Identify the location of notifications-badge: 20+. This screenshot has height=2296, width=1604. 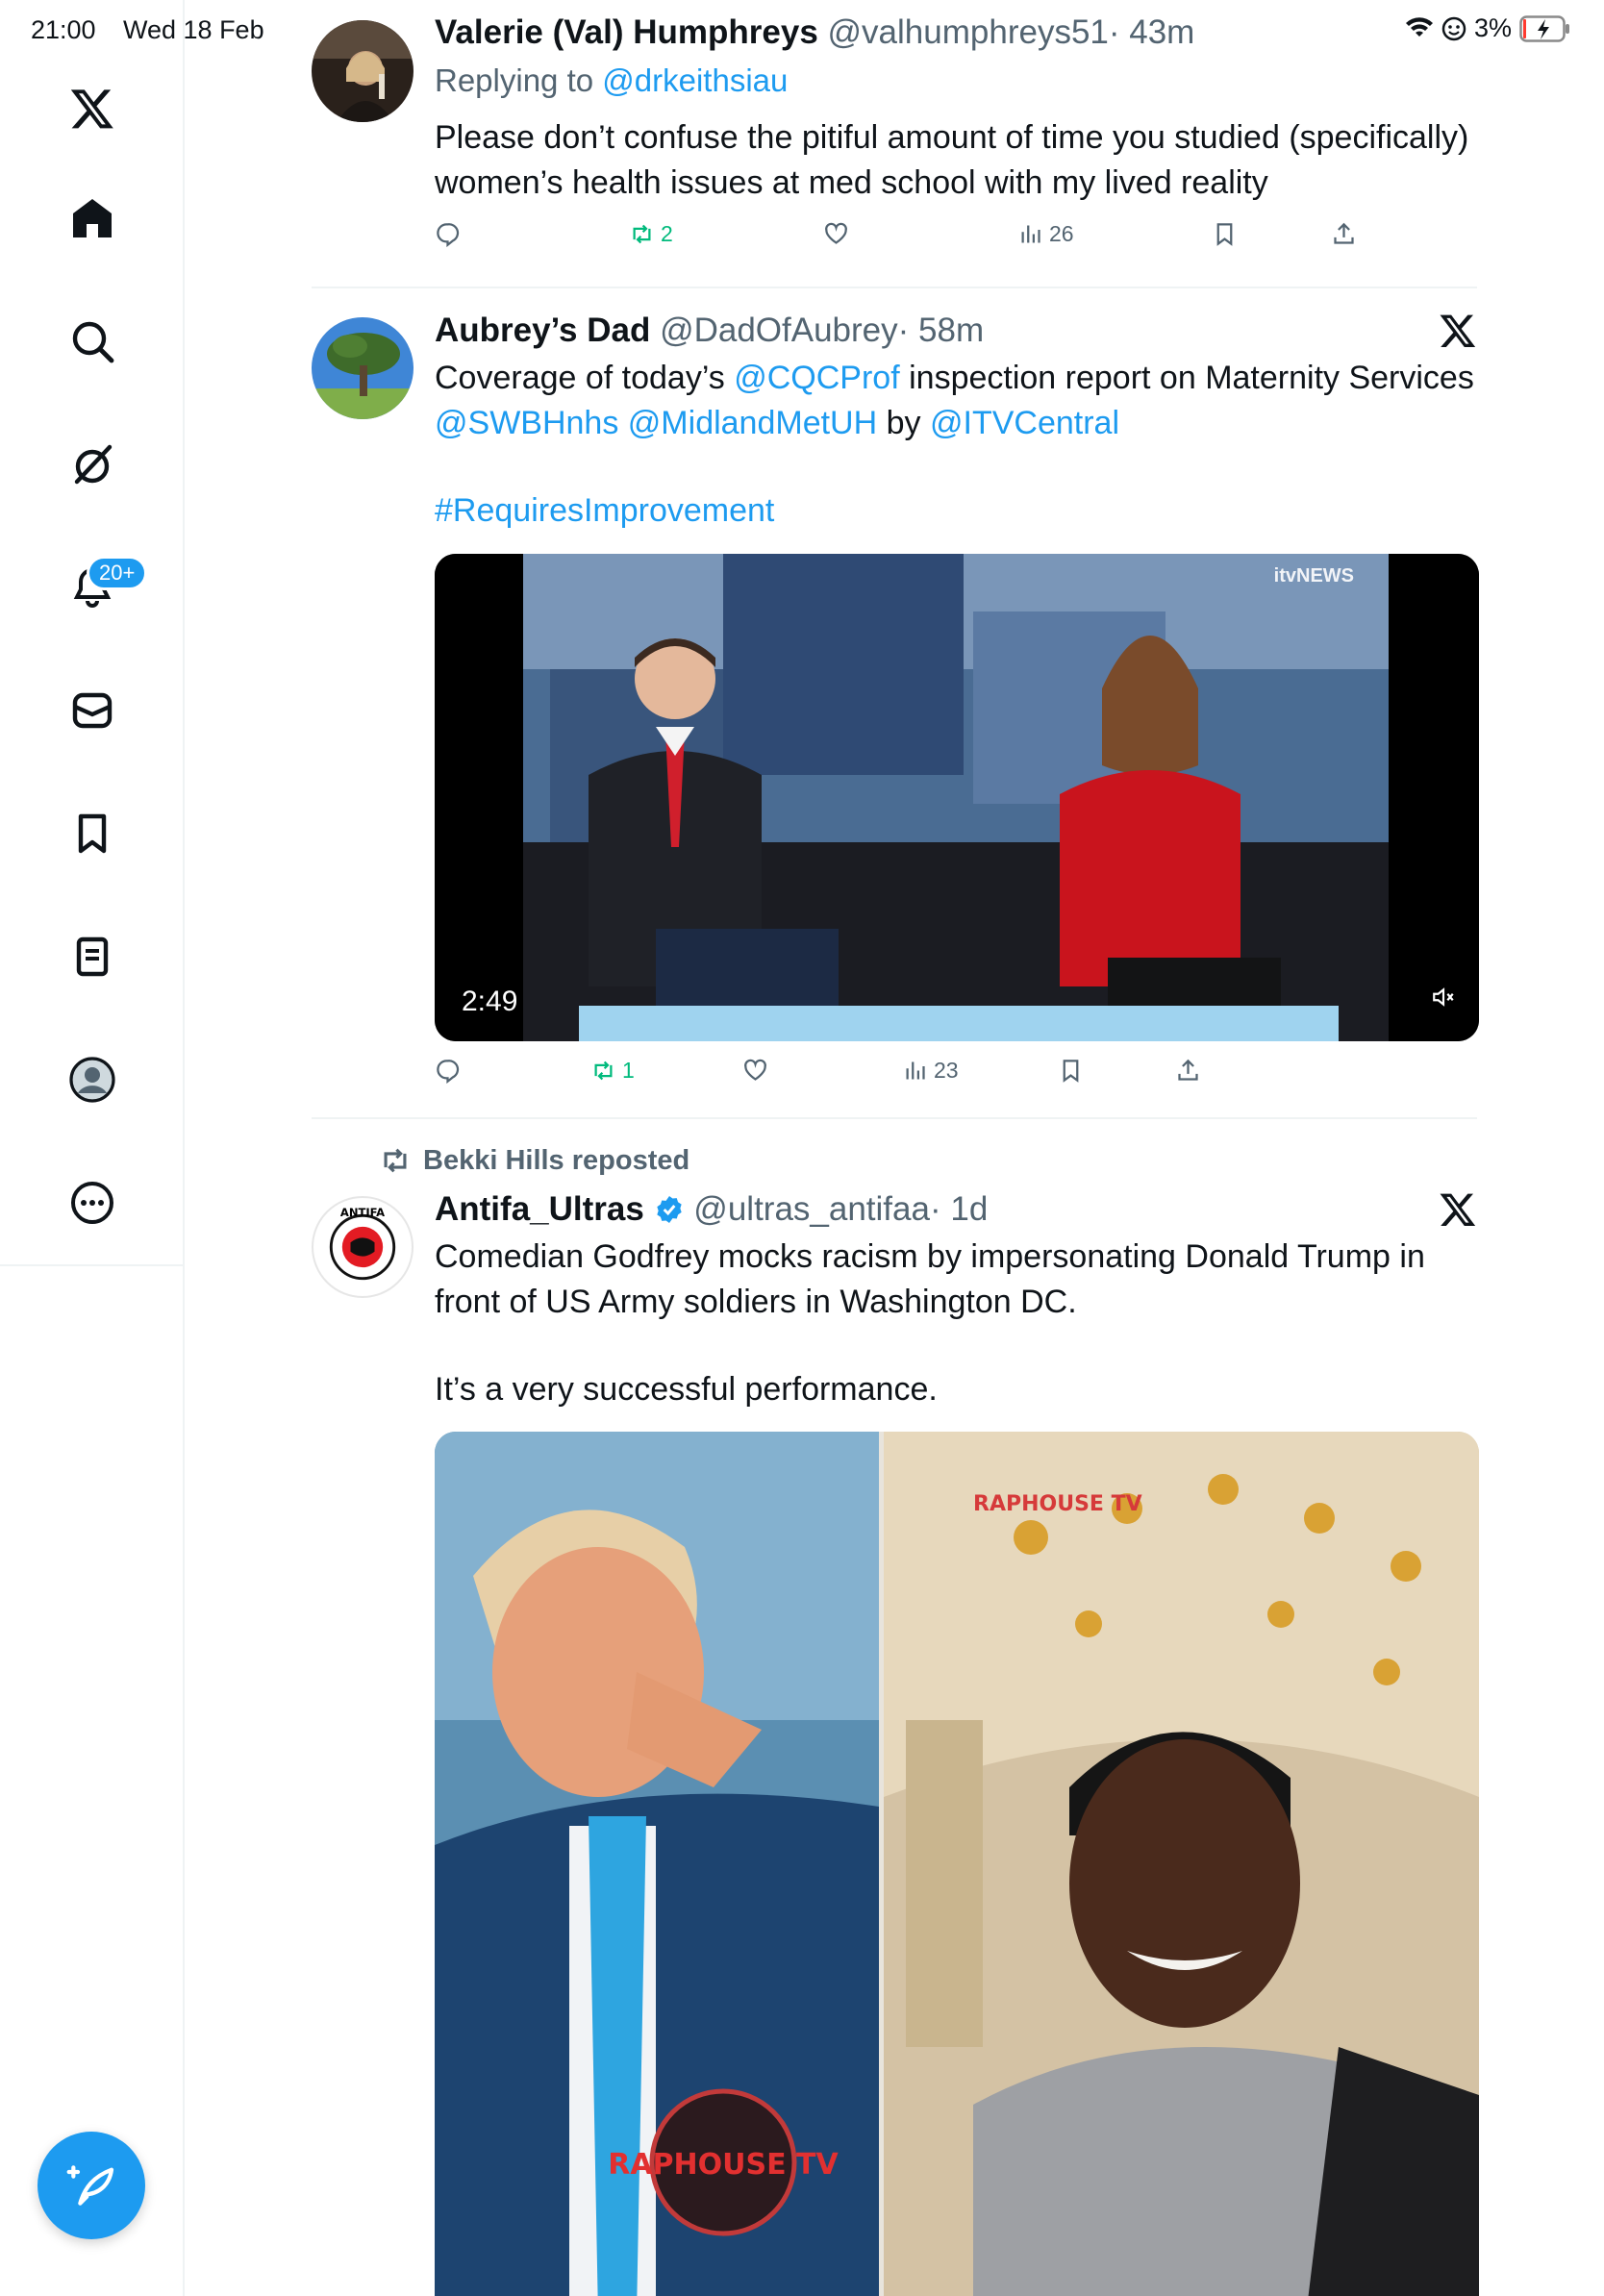
(117, 573).